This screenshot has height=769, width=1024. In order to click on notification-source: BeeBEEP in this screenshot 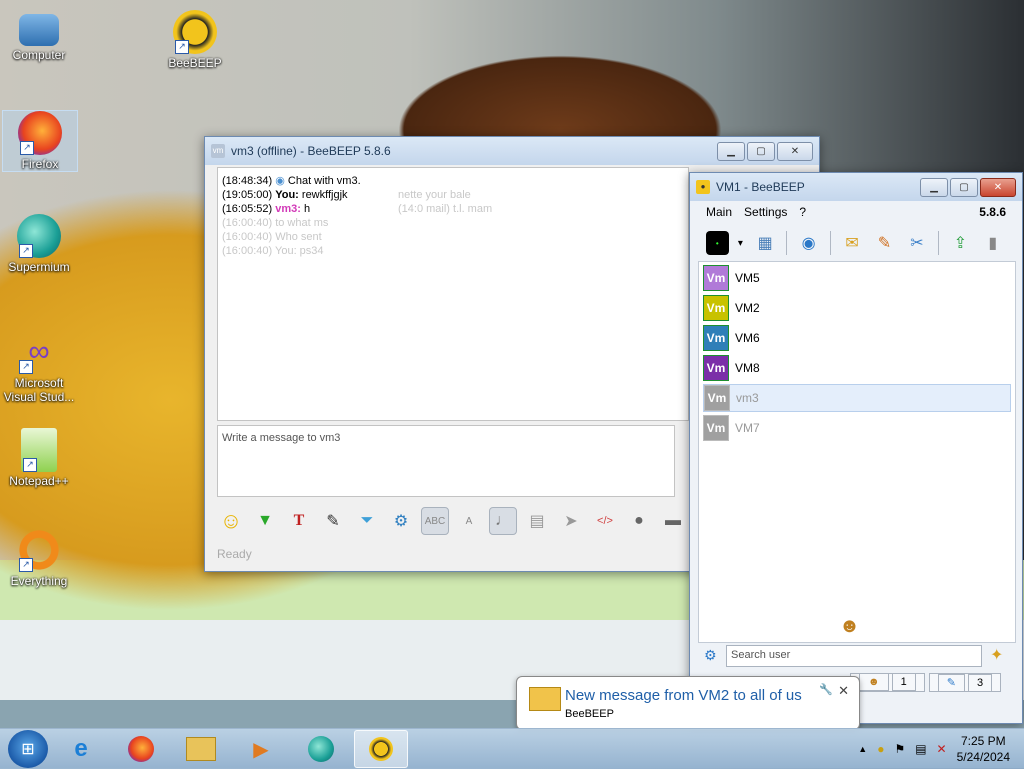, I will do `click(589, 714)`.